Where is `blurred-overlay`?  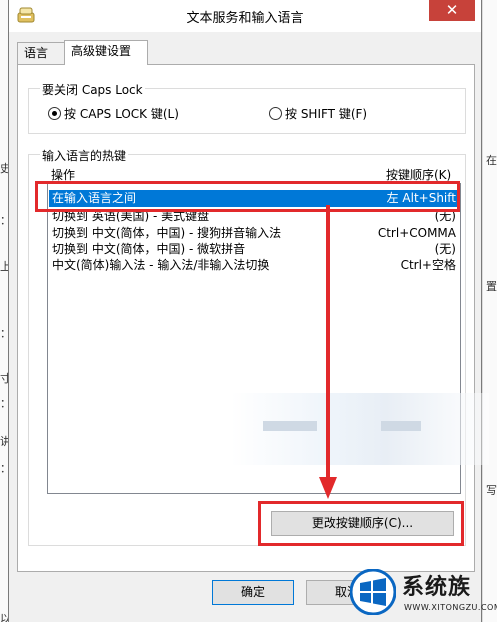 blurred-overlay is located at coordinates (360, 429).